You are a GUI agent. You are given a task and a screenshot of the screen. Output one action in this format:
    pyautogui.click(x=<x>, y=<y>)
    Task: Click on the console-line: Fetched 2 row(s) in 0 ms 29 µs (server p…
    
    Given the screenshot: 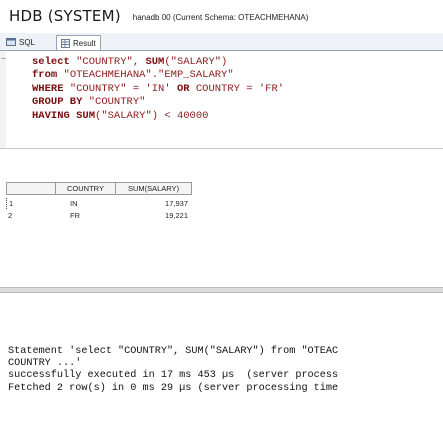 What is the action you would take?
    pyautogui.click(x=173, y=388)
    